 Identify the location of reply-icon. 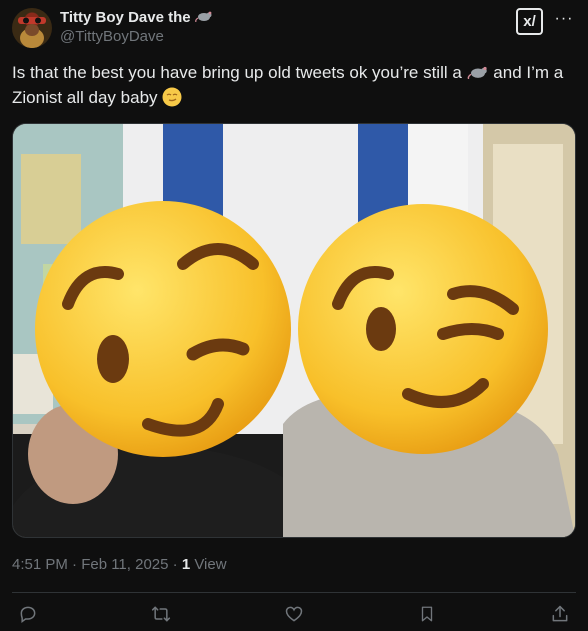
(28, 614).